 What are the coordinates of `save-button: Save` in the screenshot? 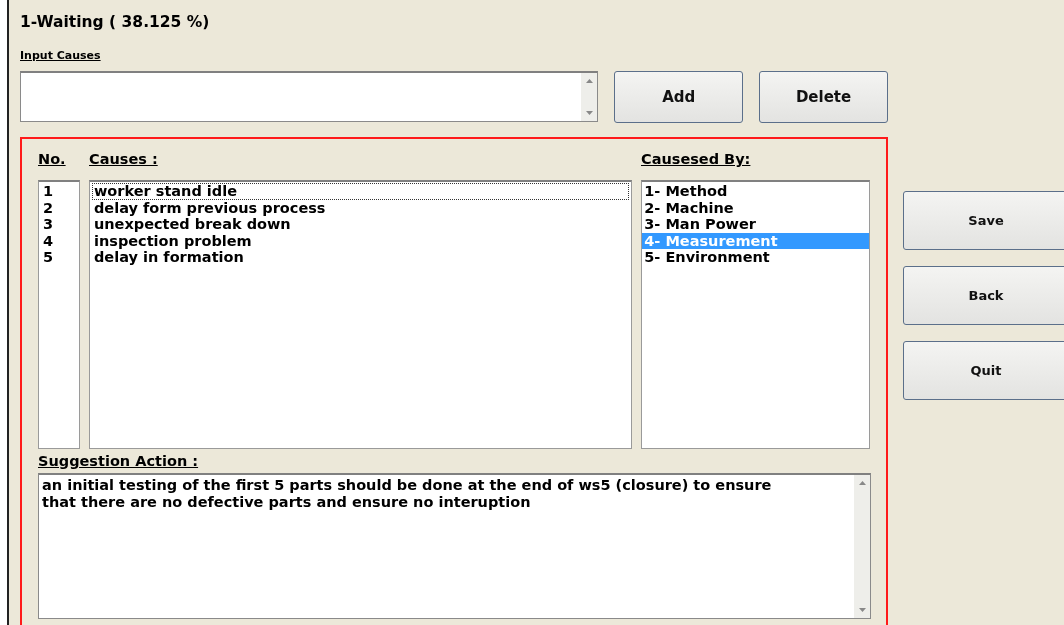 It's located at (983, 220).